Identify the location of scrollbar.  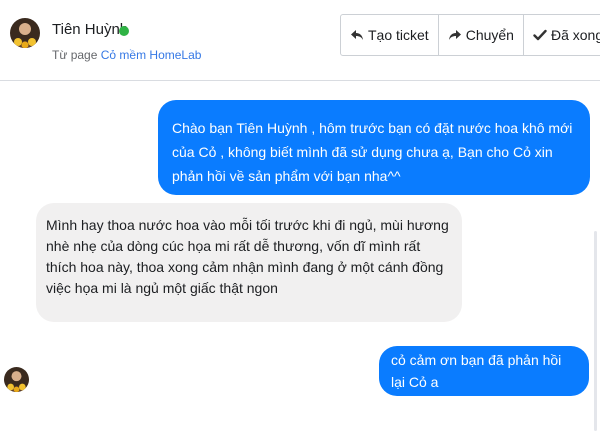
(595, 331).